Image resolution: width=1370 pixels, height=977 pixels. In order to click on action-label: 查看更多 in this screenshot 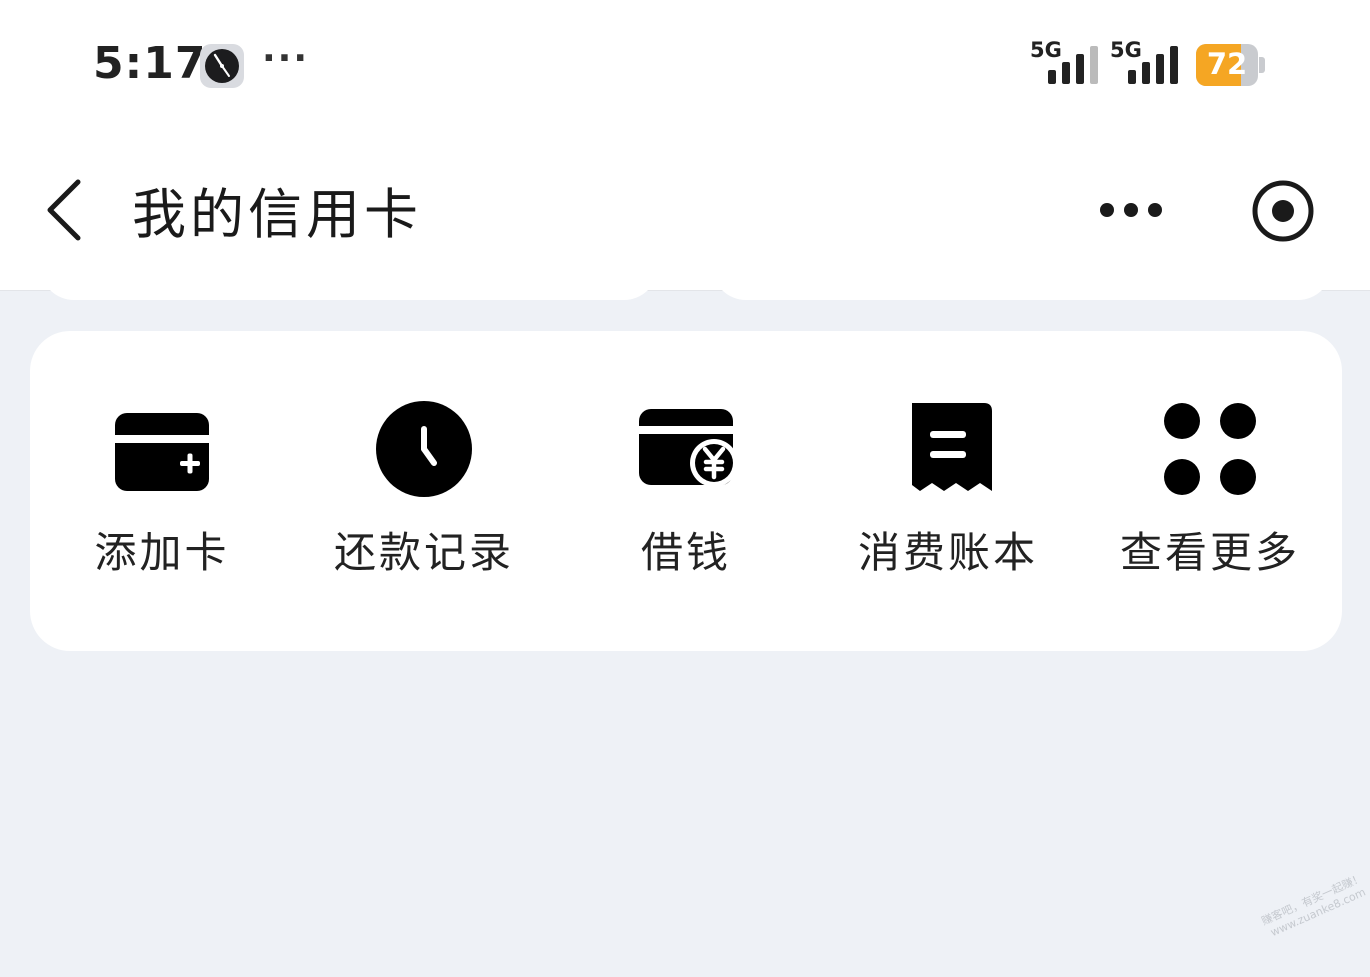, I will do `click(1209, 552)`.